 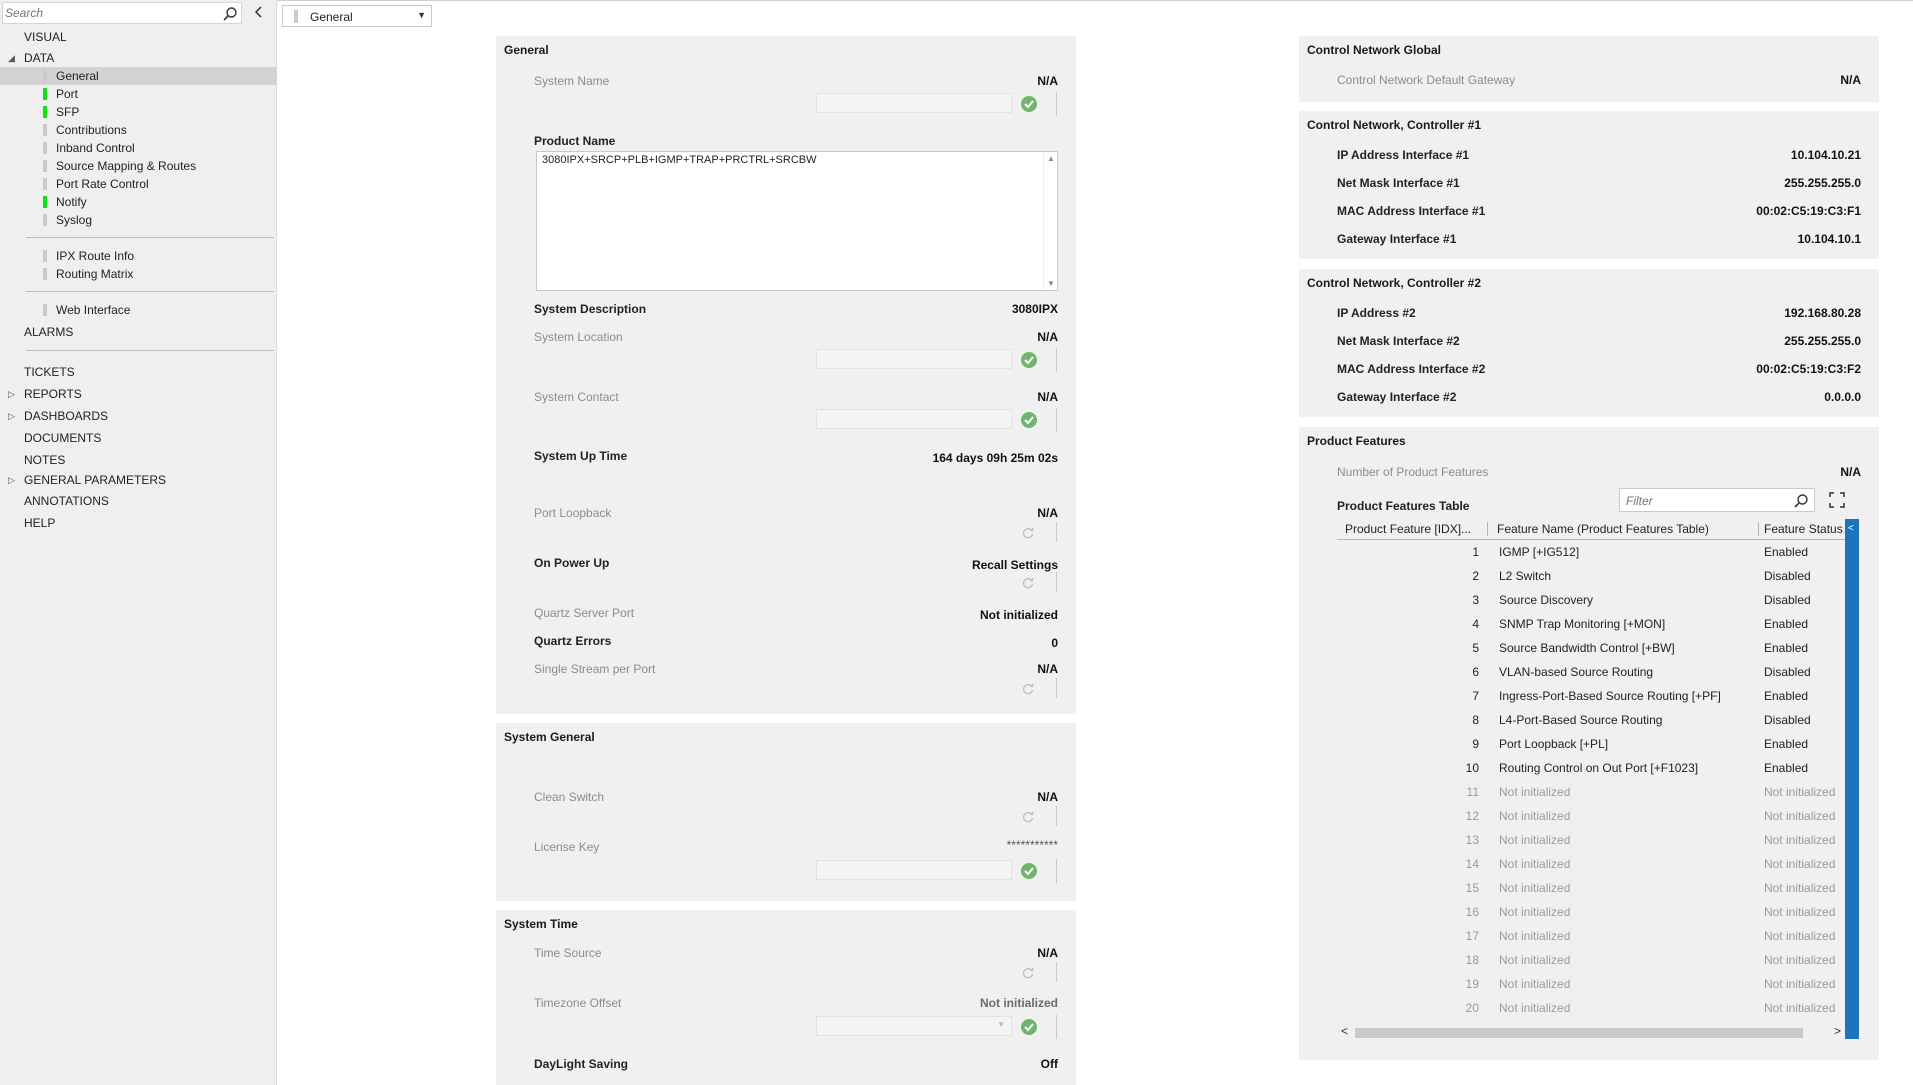 What do you see at coordinates (584, 613) in the screenshot?
I see `quartz-server-port-label: Quartz Server Port` at bounding box center [584, 613].